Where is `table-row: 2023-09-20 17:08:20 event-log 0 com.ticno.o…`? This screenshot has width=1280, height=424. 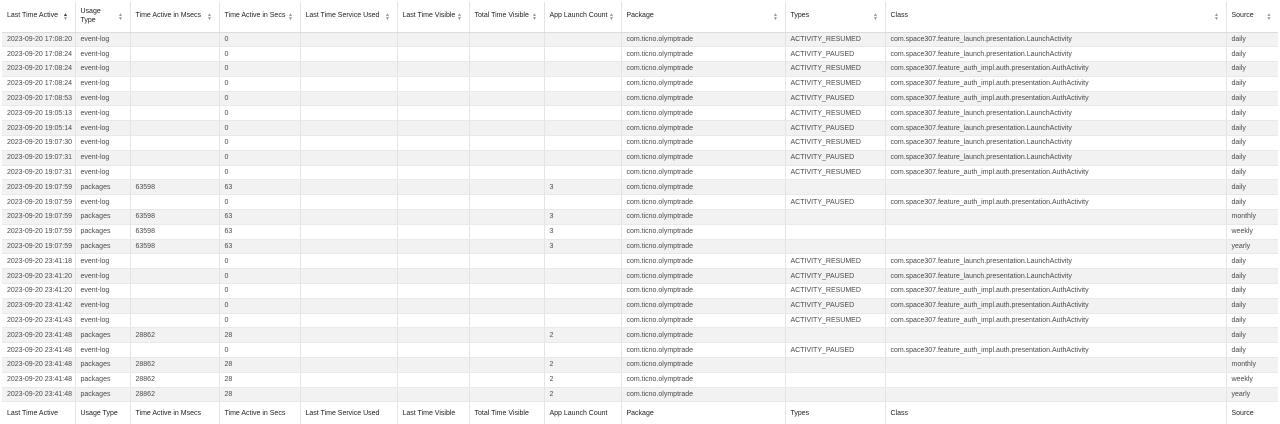 table-row: 2023-09-20 17:08:20 event-log 0 com.ticno.o… is located at coordinates (640, 40).